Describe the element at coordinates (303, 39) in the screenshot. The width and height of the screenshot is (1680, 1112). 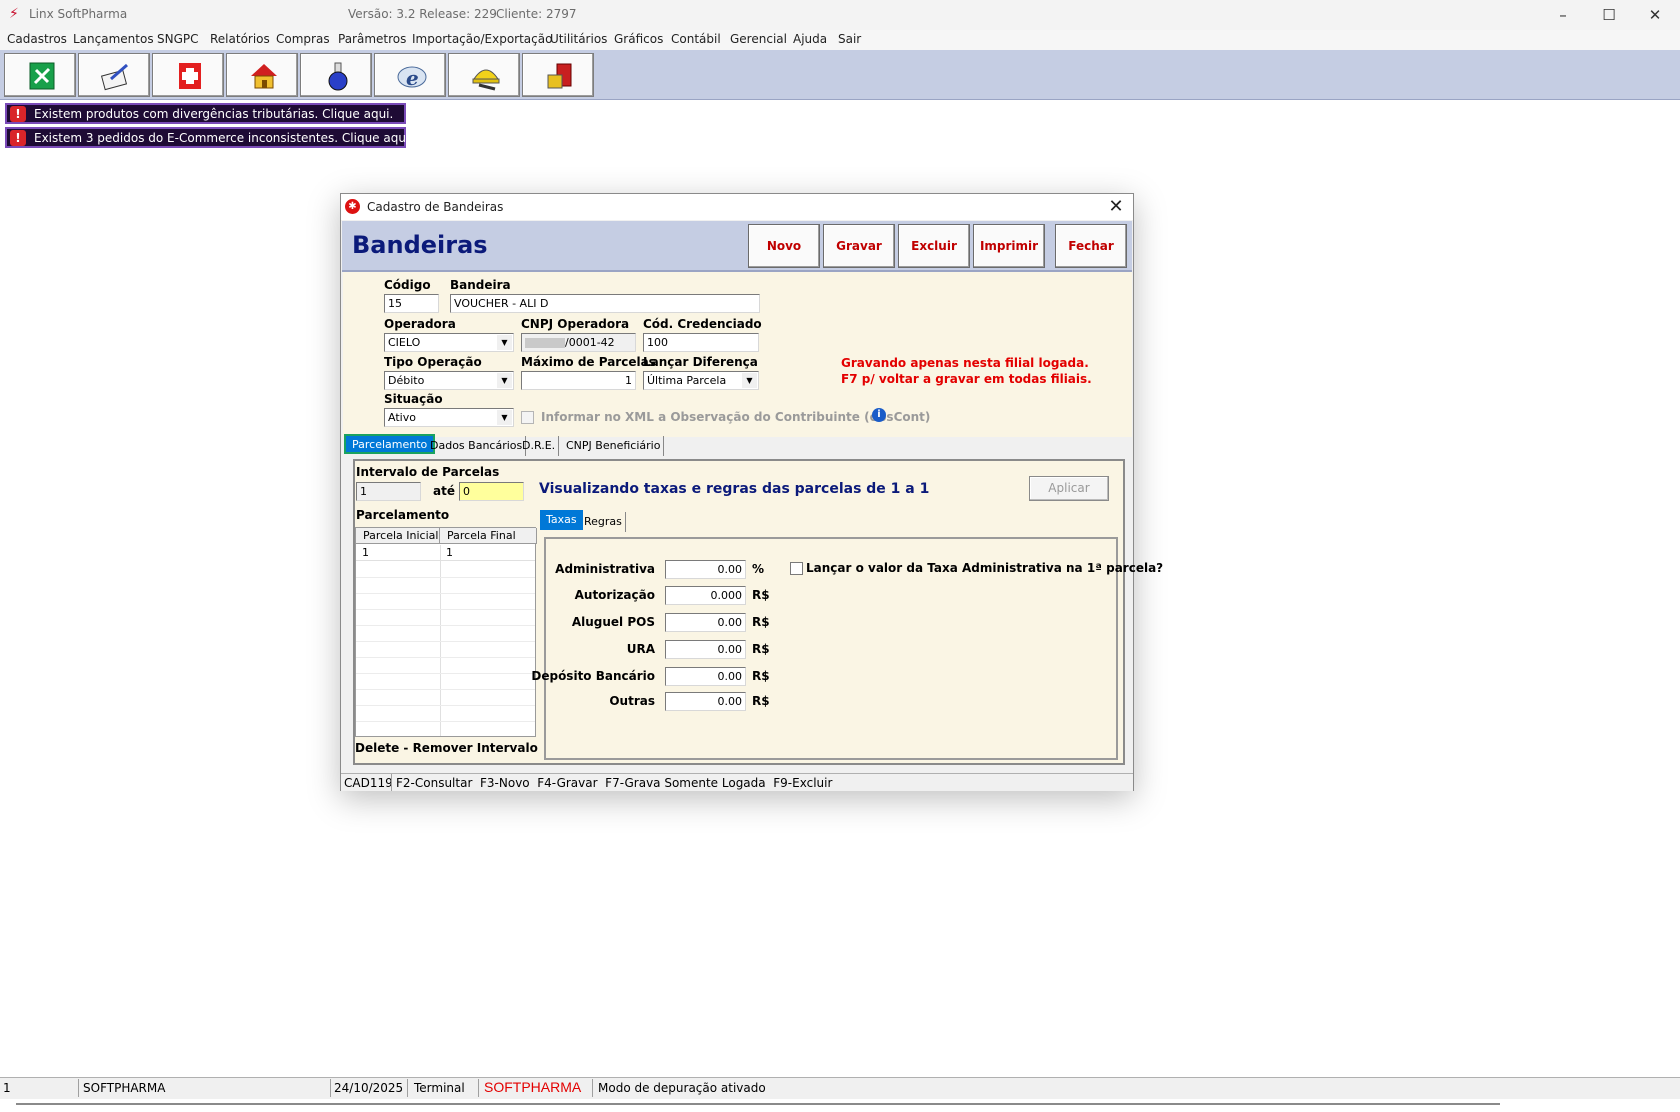
I see `menu-compras: Compras` at that location.